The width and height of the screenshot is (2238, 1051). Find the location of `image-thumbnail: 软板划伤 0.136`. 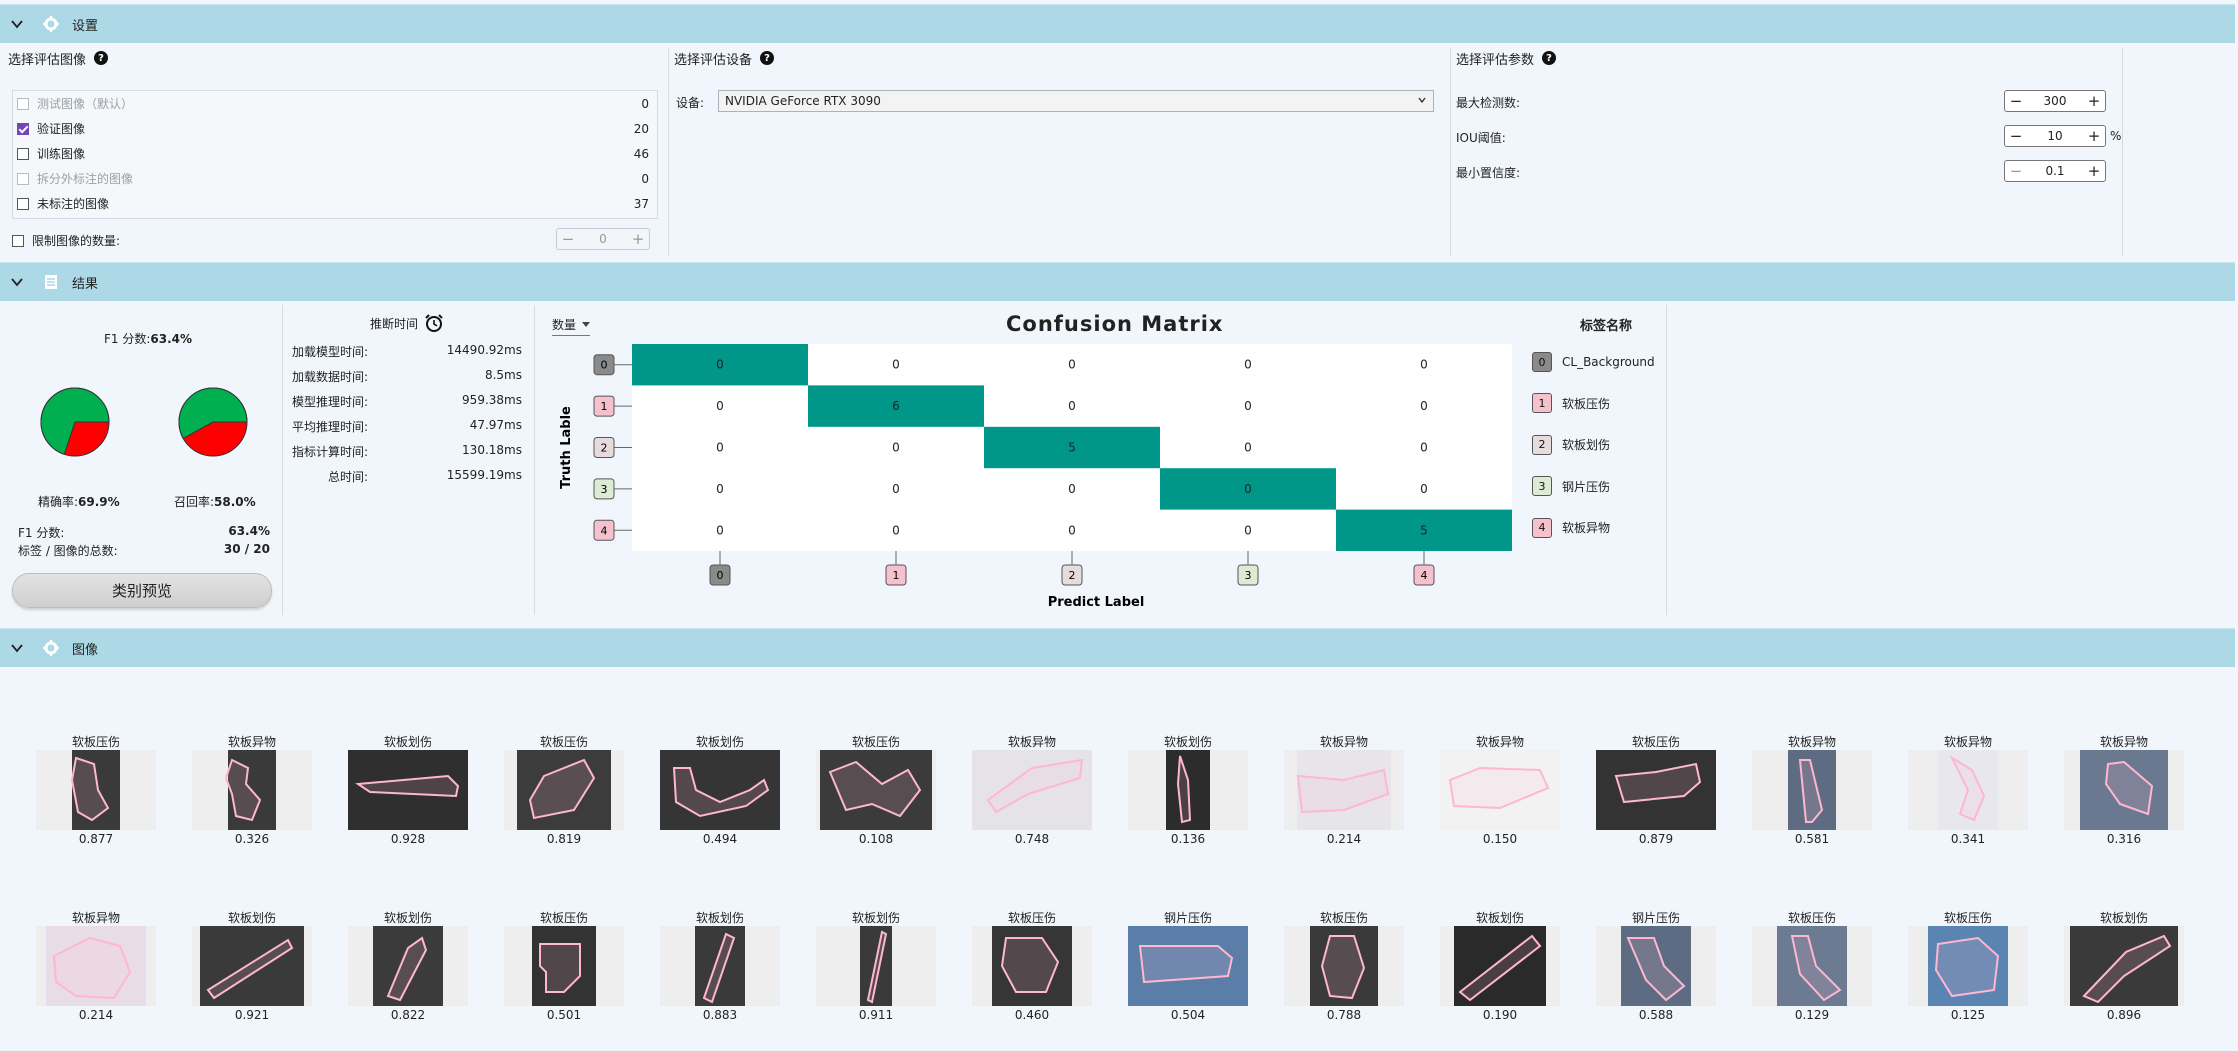

image-thumbnail: 软板划伤 0.136 is located at coordinates (1188, 790).